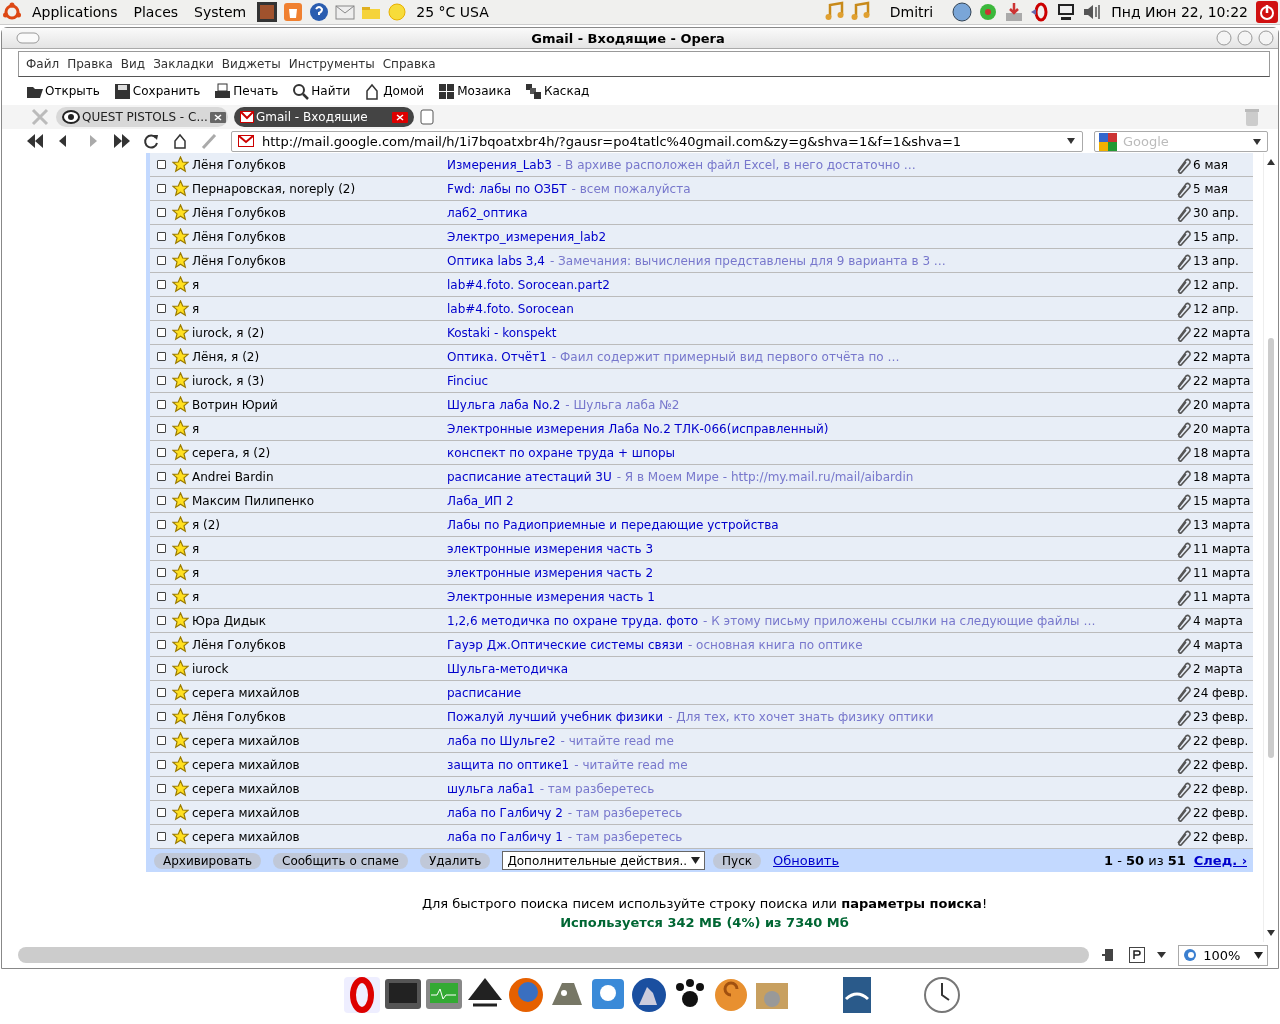 The height and width of the screenshot is (1024, 1280). What do you see at coordinates (701, 717) in the screenshot?
I see `message-row: Лёня Голубков Пожалуй лучший учебник физики - Для тех, кто хочет знать физику оптики 23 февр.` at bounding box center [701, 717].